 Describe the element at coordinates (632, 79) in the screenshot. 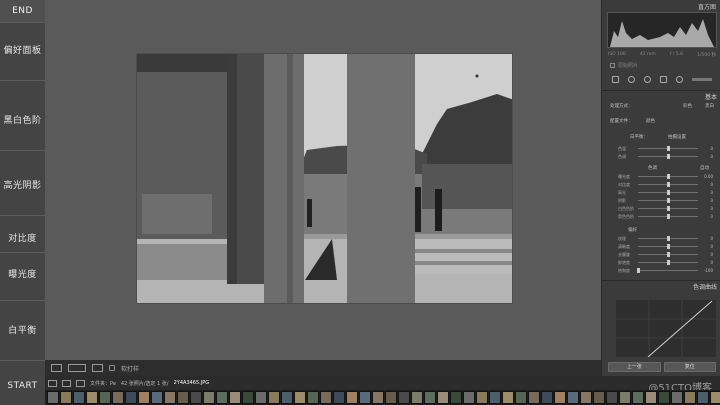

I see `spot-removal-icon` at that location.